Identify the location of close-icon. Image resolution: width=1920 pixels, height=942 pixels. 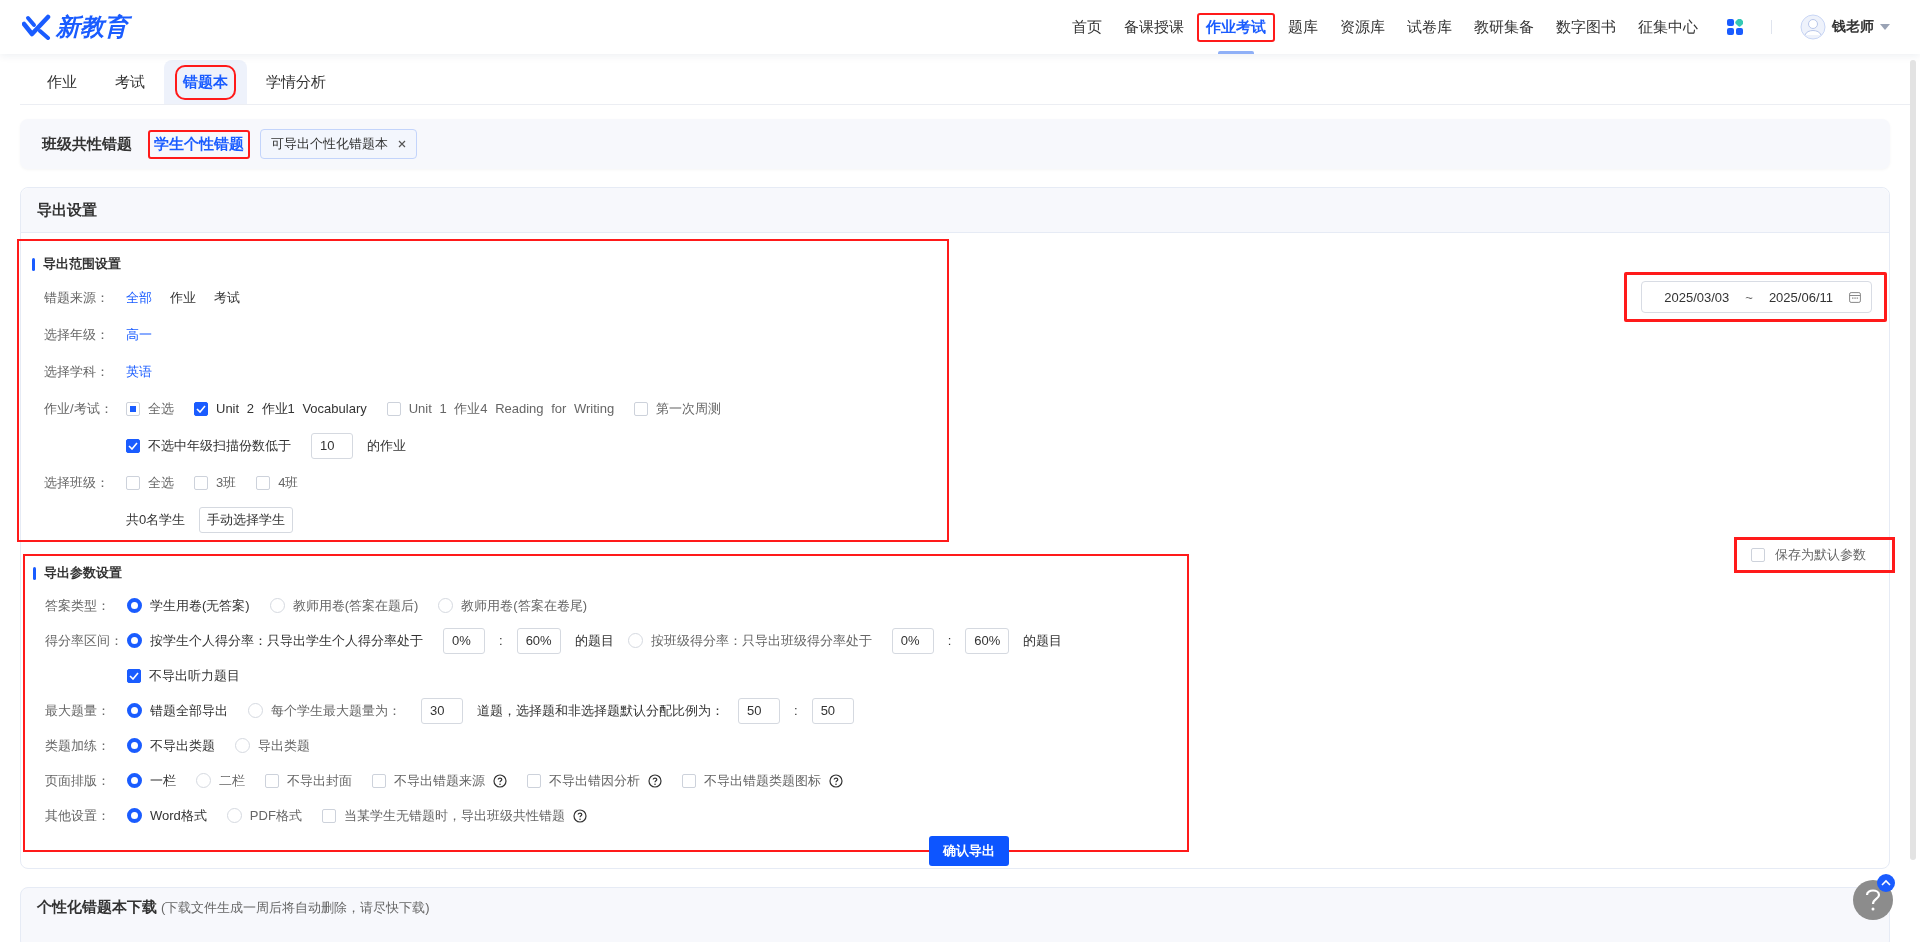
(402, 144).